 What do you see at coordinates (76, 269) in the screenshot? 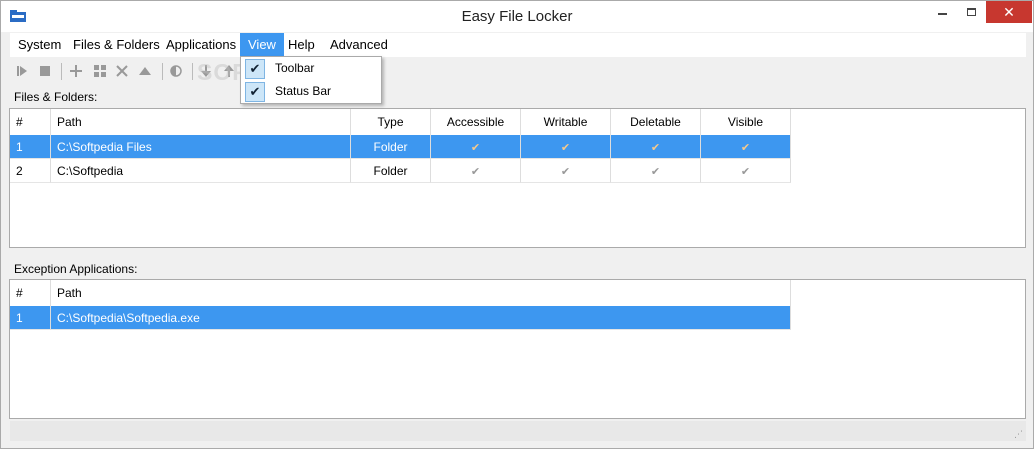
I see `exception-applications-label: Exception Applications:` at bounding box center [76, 269].